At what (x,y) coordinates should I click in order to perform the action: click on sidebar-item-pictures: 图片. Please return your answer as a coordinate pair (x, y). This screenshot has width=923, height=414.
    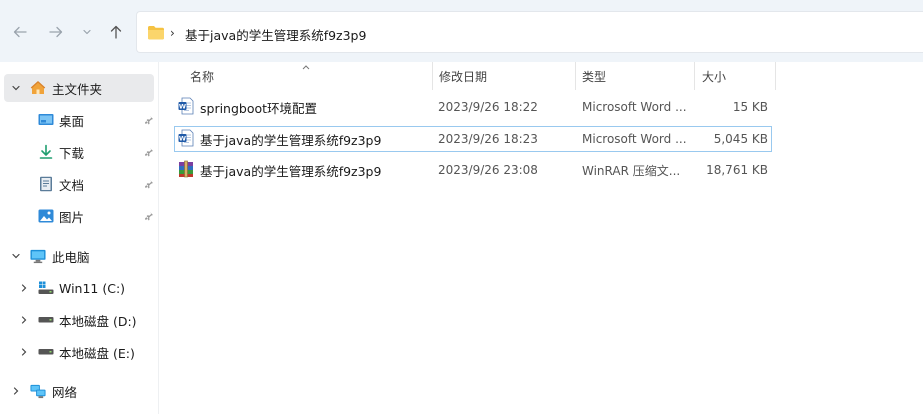
    Looking at the image, I should click on (79, 216).